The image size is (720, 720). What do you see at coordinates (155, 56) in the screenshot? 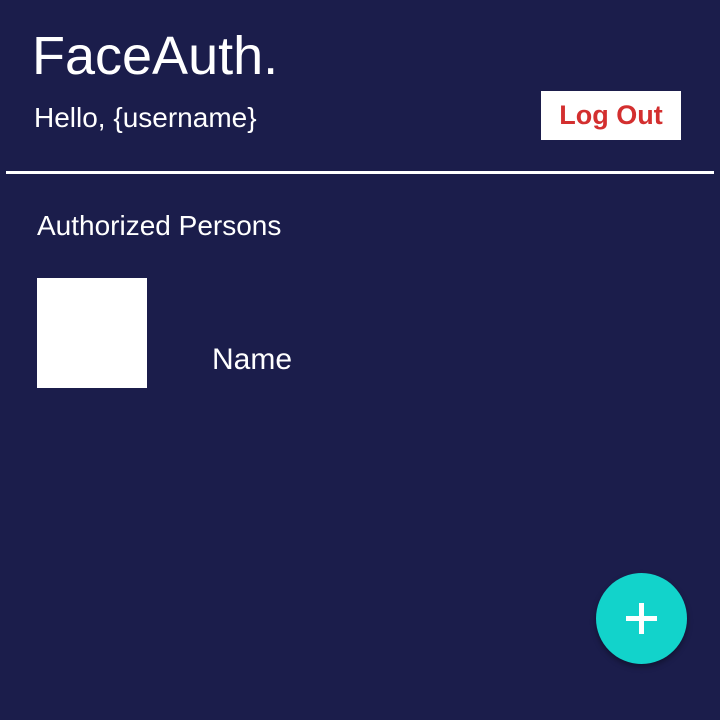
I see `app-title: FaceAuth.` at bounding box center [155, 56].